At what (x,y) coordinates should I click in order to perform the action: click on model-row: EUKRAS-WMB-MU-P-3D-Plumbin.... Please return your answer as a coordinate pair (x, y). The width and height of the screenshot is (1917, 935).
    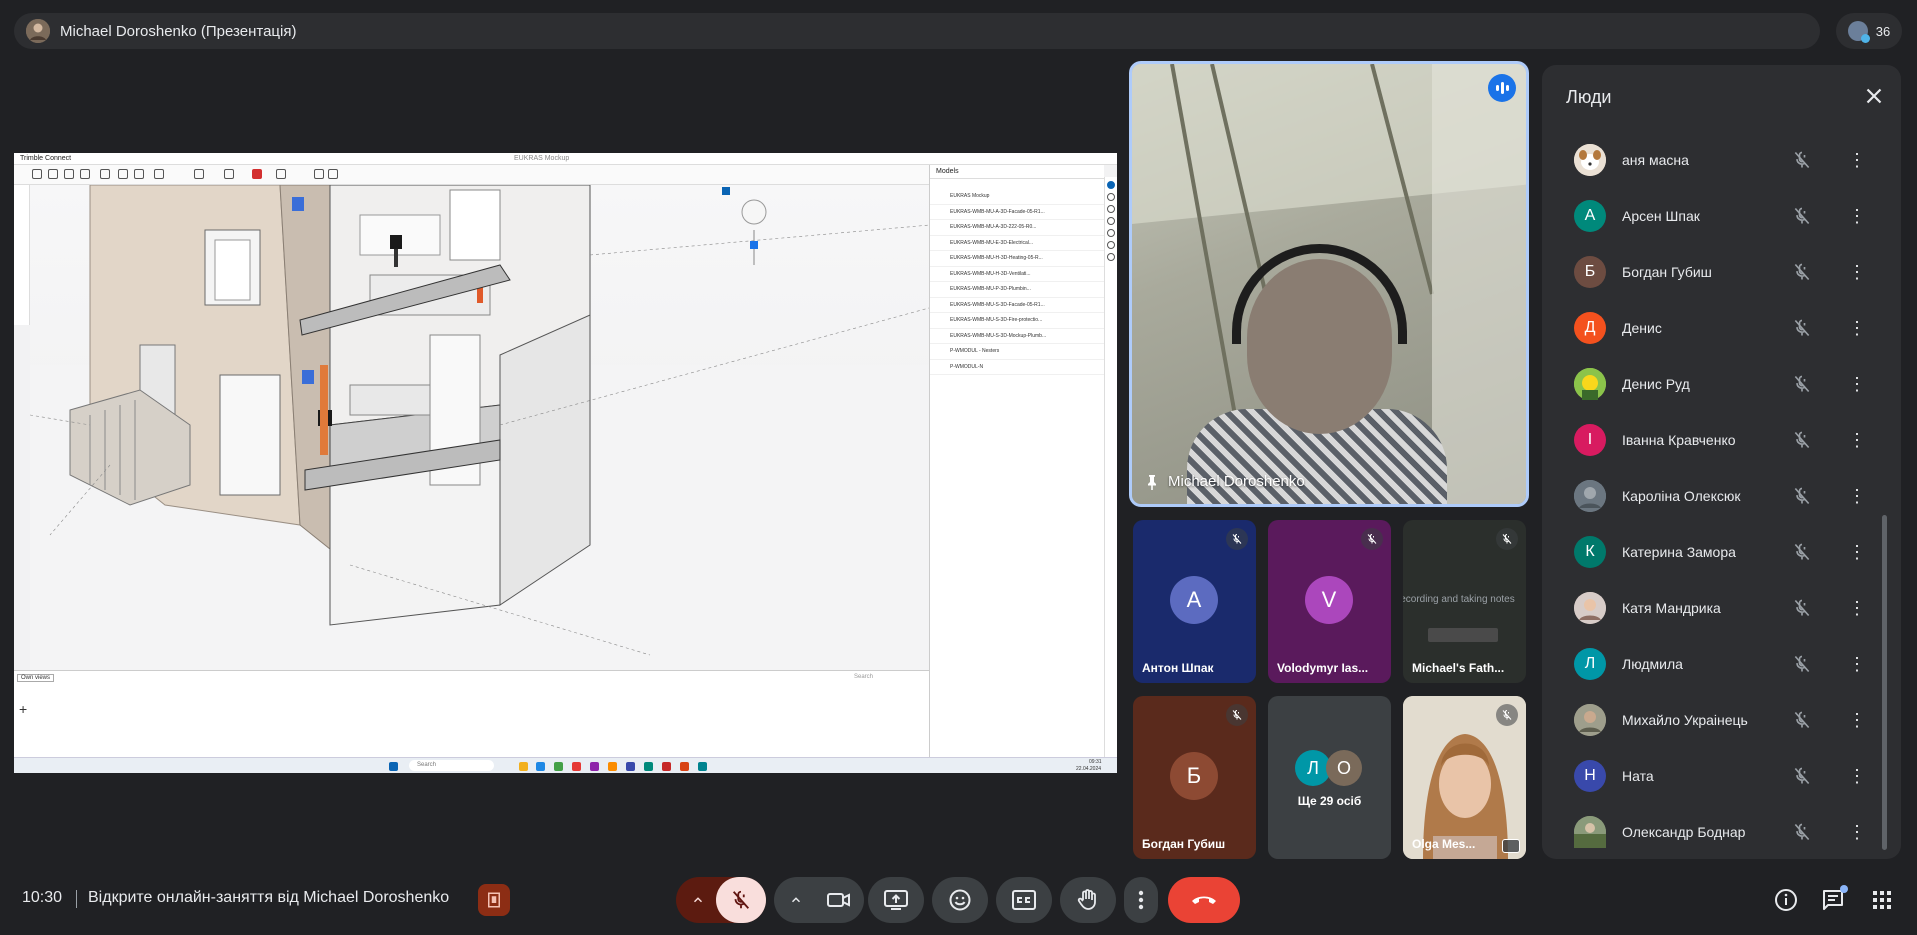
    Looking at the image, I should click on (1017, 290).